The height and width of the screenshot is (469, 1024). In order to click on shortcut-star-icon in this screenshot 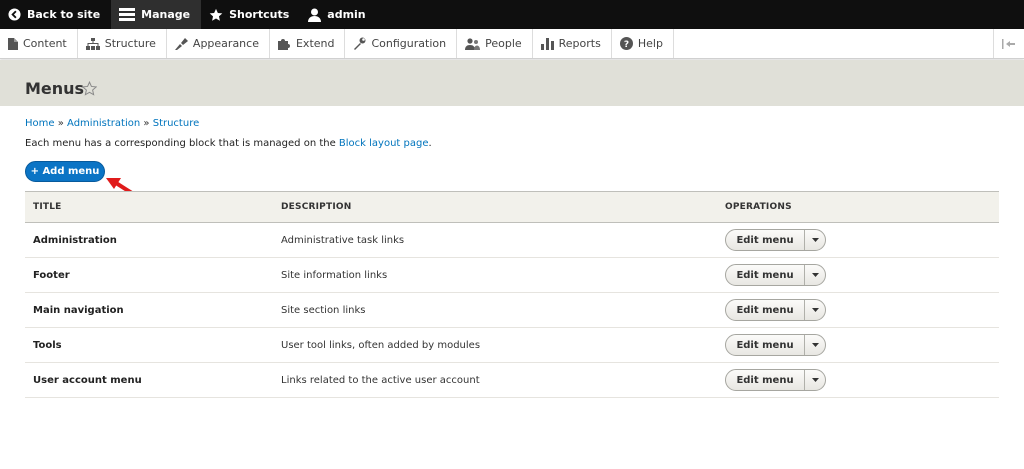, I will do `click(89, 88)`.